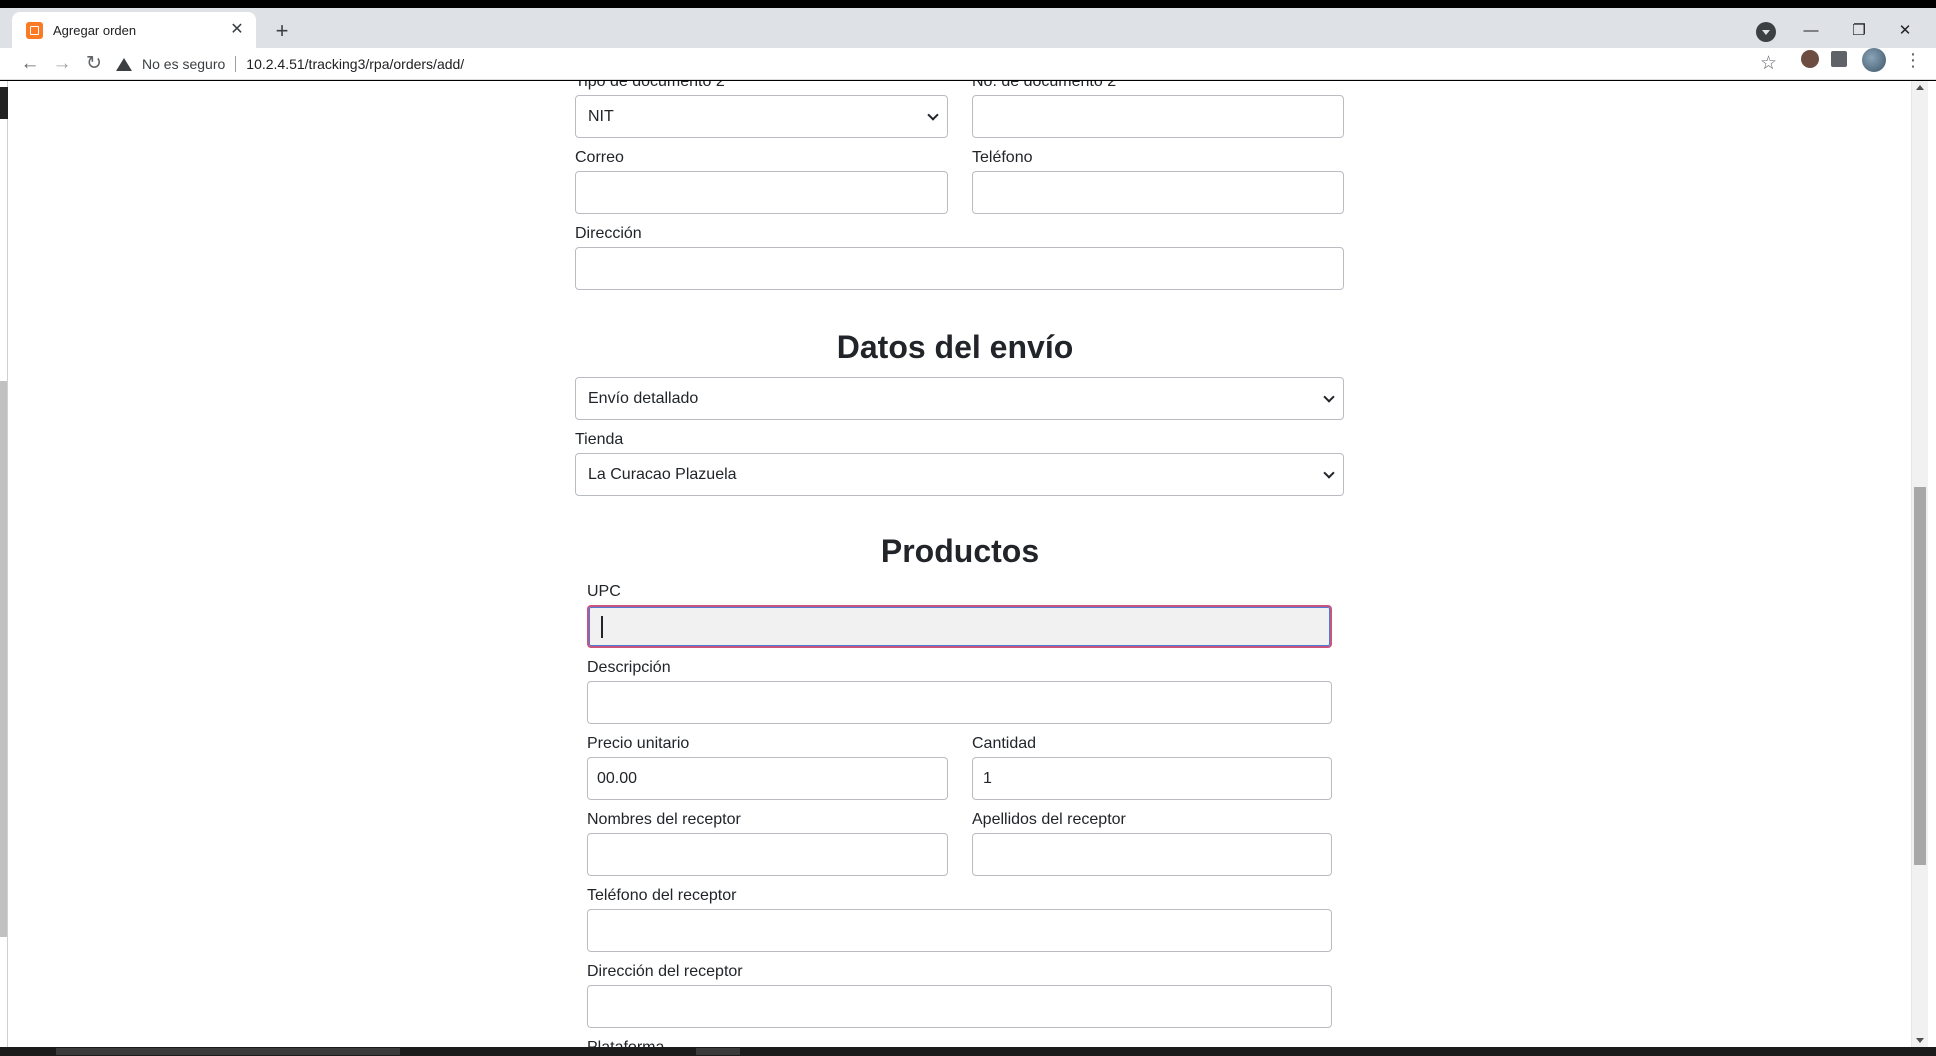 This screenshot has width=1936, height=1056. I want to click on unit-price-input: 00.00, so click(767, 778).